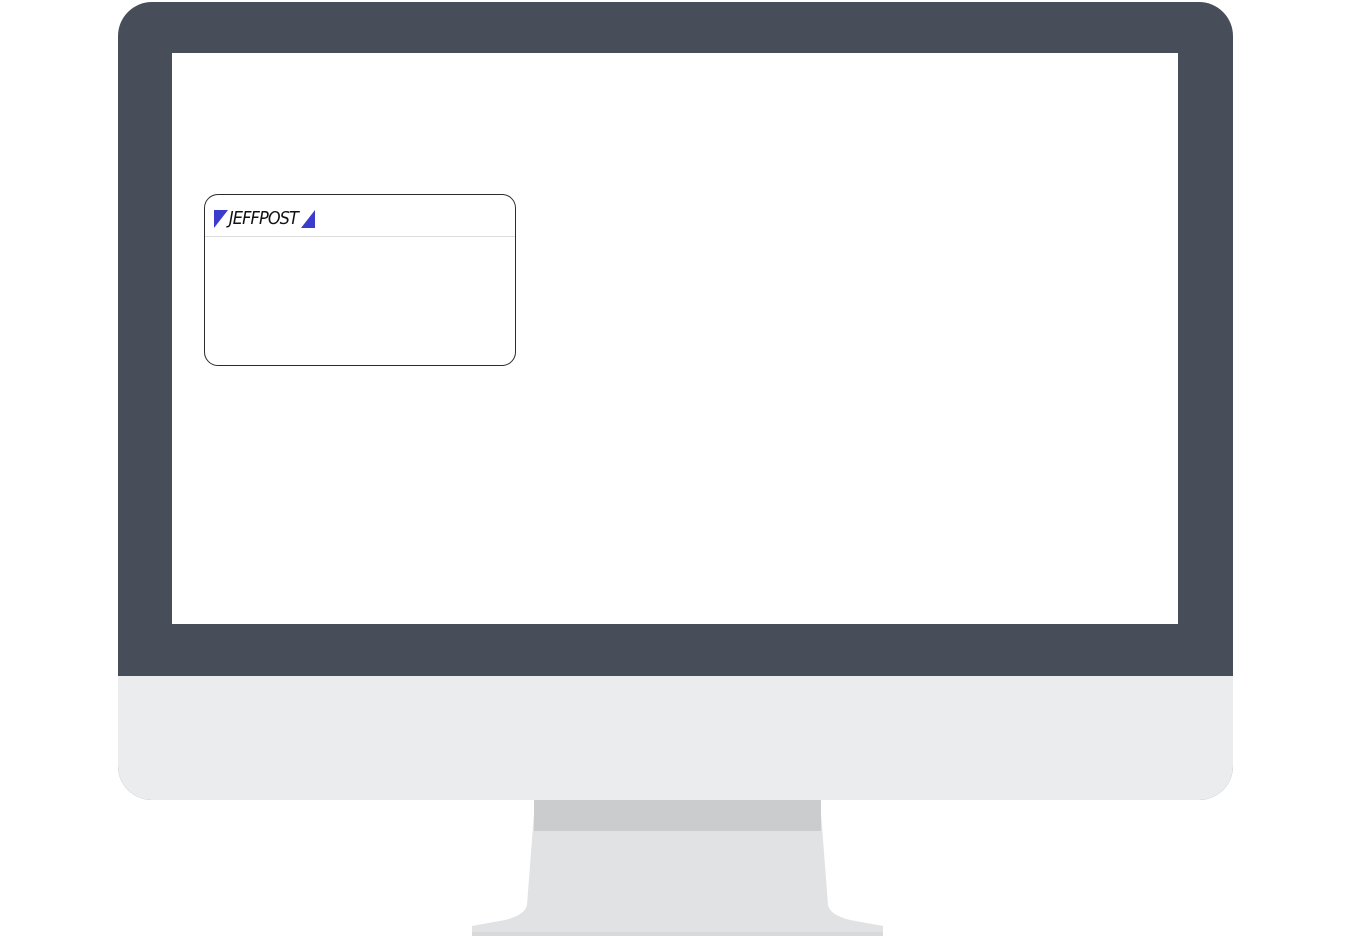 This screenshot has width=1350, height=939. I want to click on window-header: JEFFPOST, so click(360, 216).